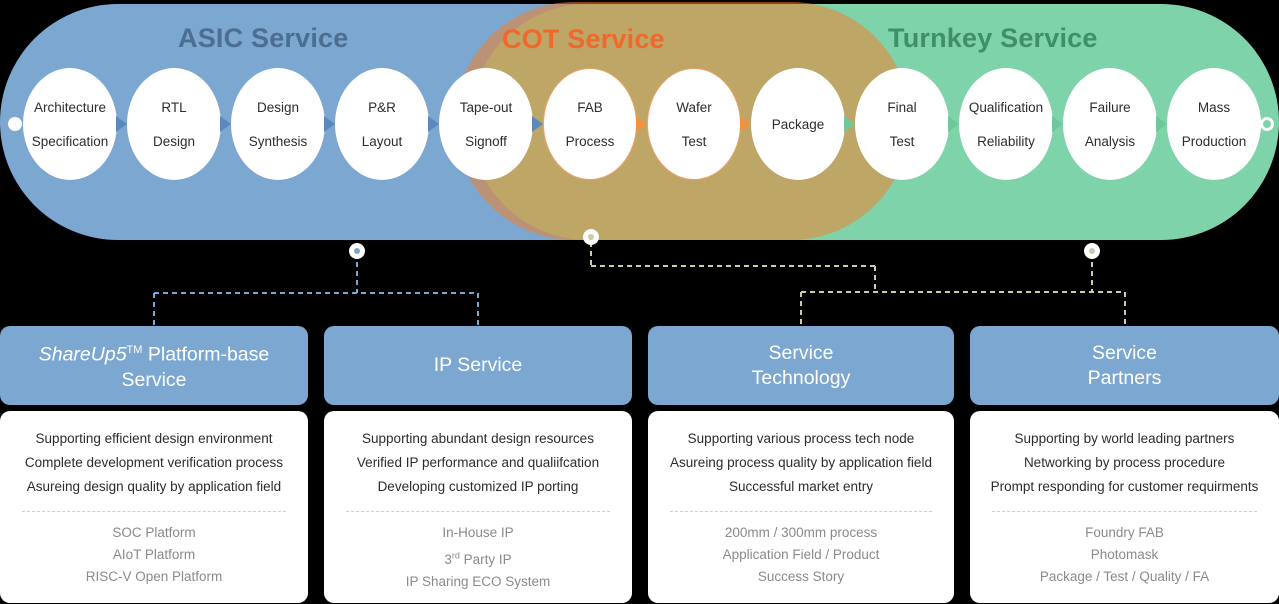 The image size is (1279, 604). Describe the element at coordinates (486, 124) in the screenshot. I see `flow-node-tape-out-signoff: Tape-out Signoff` at that location.